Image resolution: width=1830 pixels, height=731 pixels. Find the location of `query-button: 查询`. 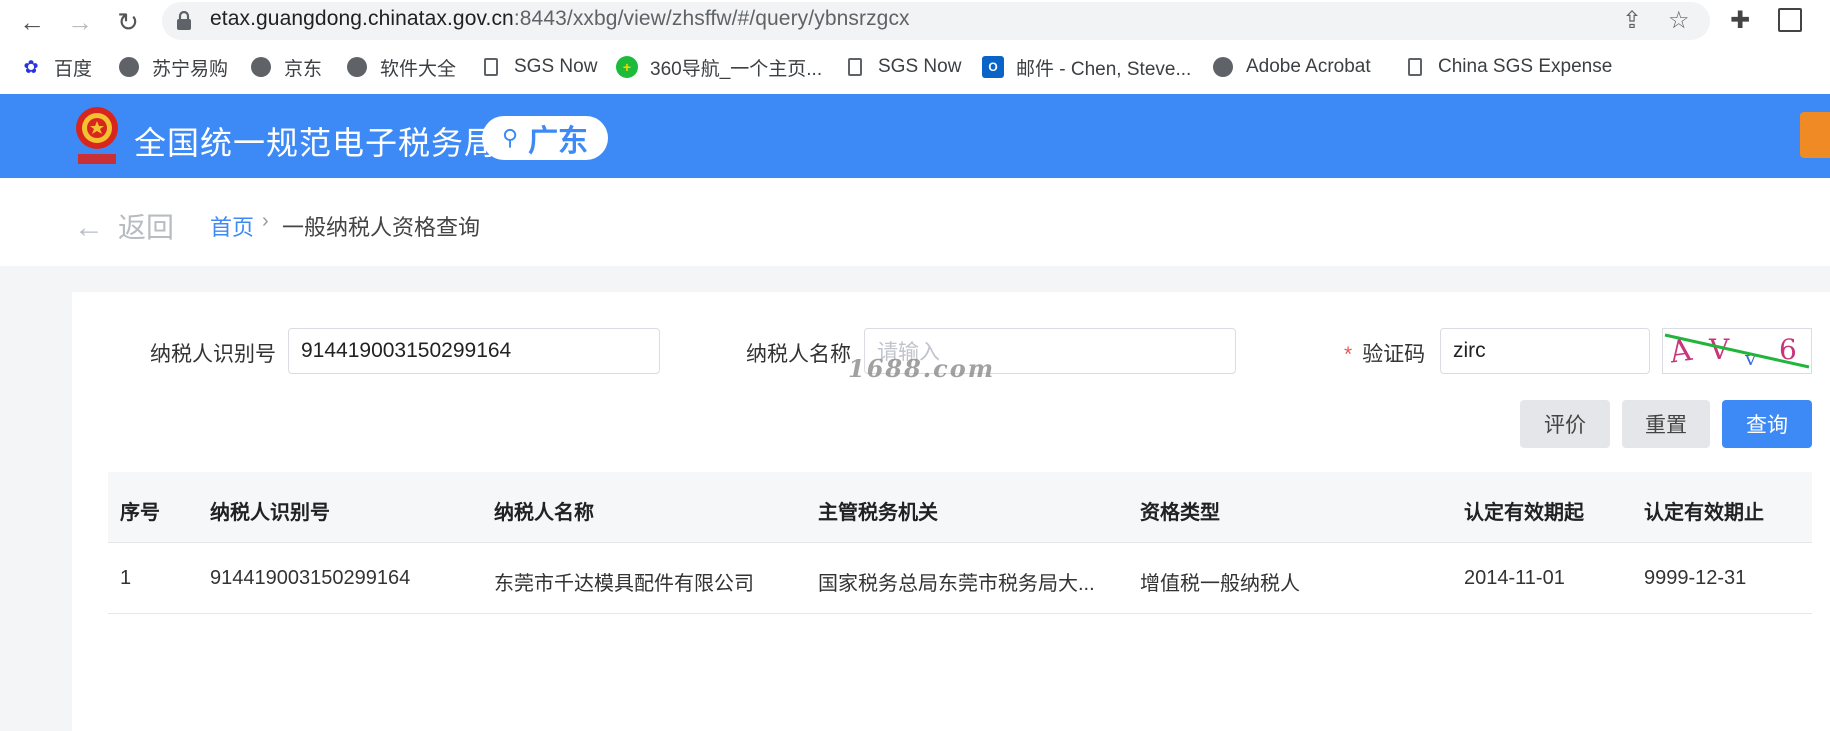

query-button: 查询 is located at coordinates (1767, 424).